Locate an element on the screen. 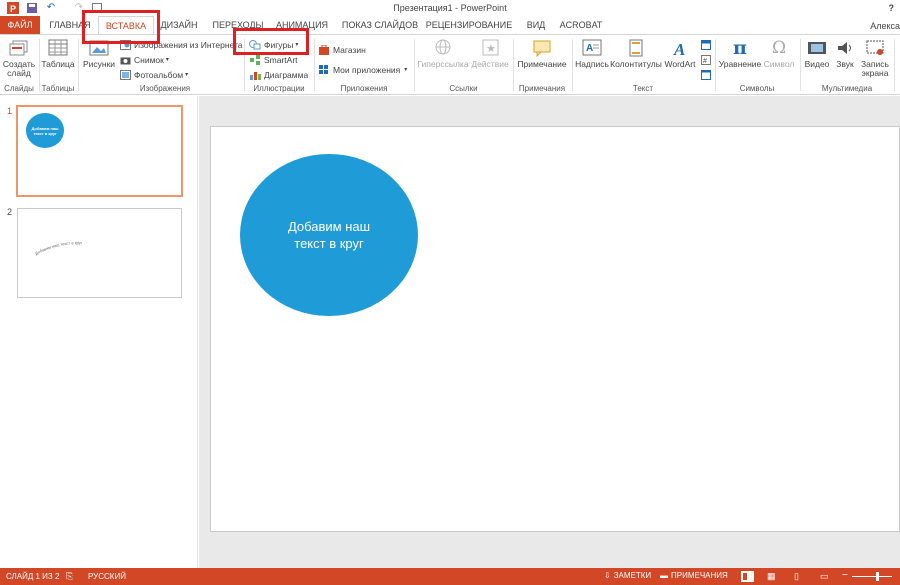 The image size is (900, 585). audio-button: Звук is located at coordinates (845, 53).